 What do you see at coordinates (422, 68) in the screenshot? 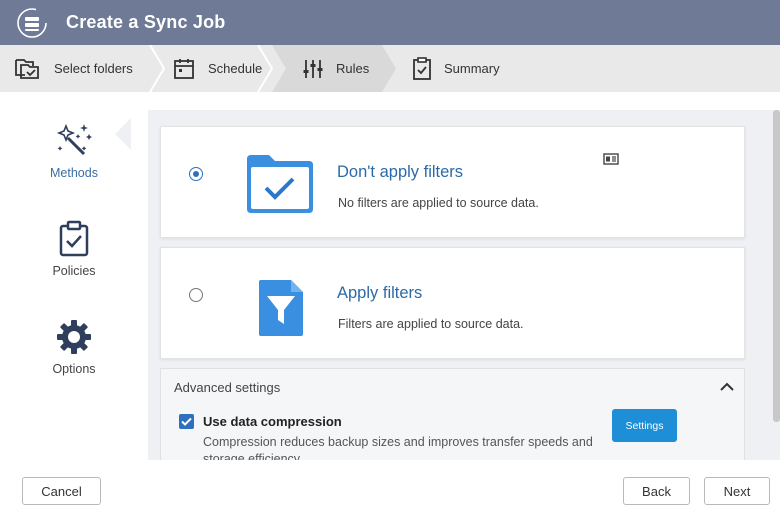
I see `clipboard-icon` at bounding box center [422, 68].